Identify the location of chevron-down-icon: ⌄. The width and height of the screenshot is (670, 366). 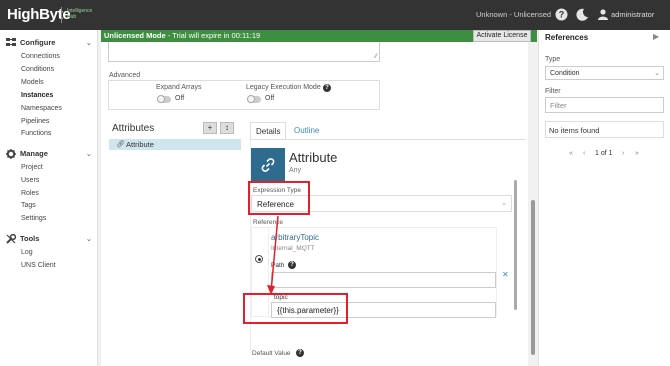
(657, 73).